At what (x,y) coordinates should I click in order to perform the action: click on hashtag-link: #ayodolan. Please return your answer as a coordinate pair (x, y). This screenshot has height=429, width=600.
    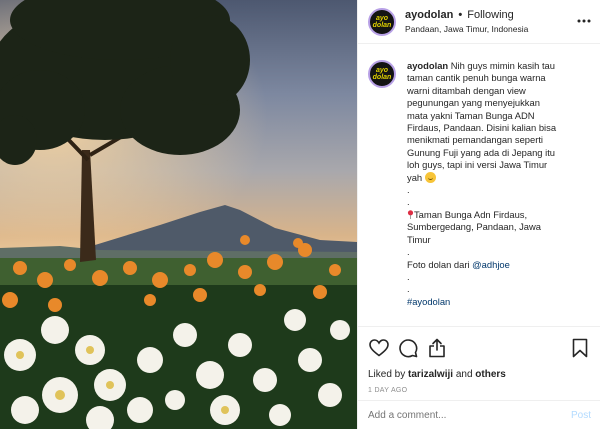
    Looking at the image, I should click on (502, 302).